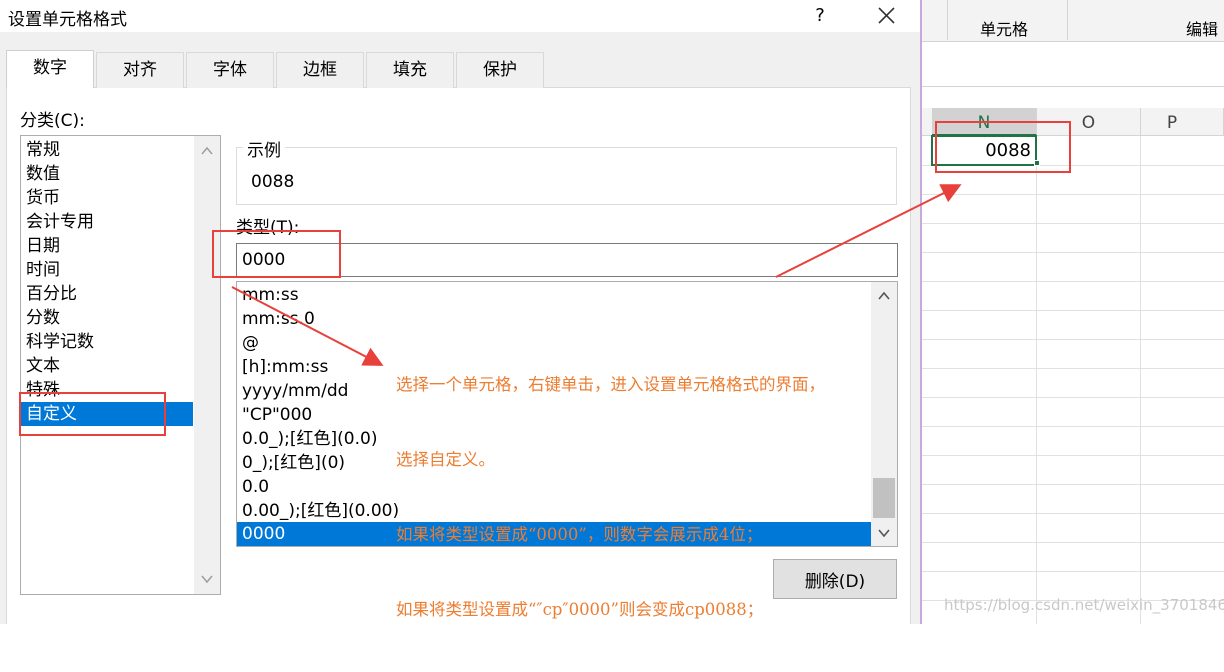 This screenshot has height=672, width=1224. What do you see at coordinates (868, 231) in the screenshot?
I see `arrow-to-cell` at bounding box center [868, 231].